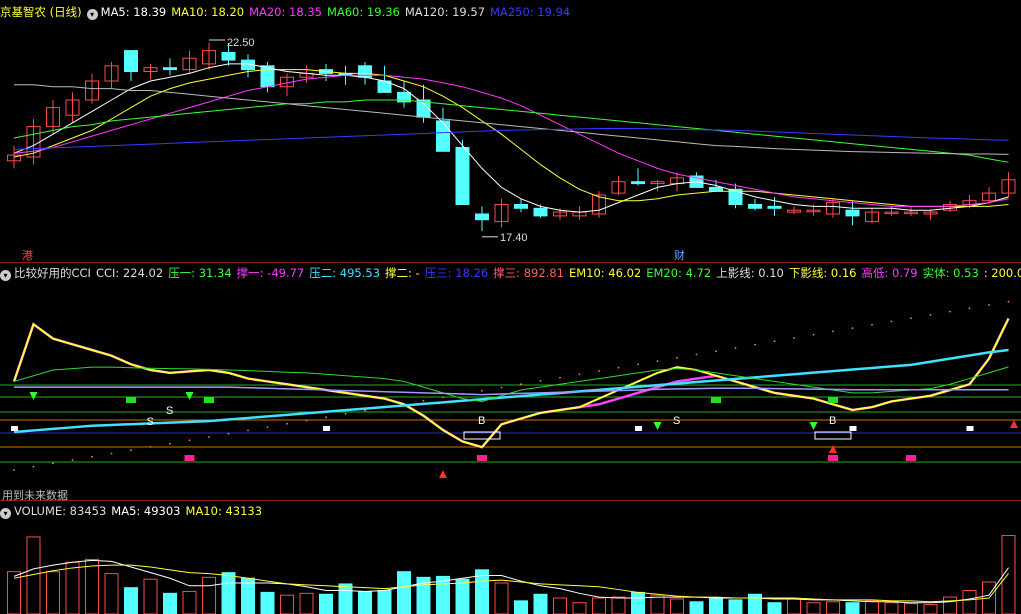 Image resolution: width=1021 pixels, height=614 pixels. Describe the element at coordinates (363, 12) in the screenshot. I see `indicator-label: MA60: 19.36` at that location.